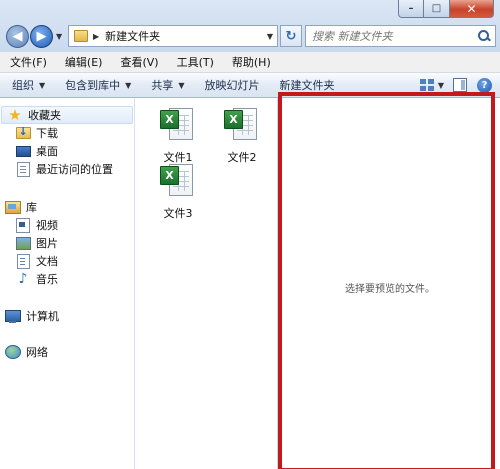  I want to click on nav-item-network: 网络, so click(26, 352).